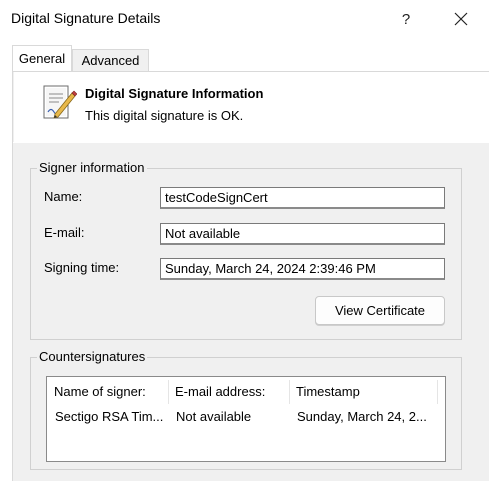 The width and height of the screenshot is (489, 481). What do you see at coordinates (302, 269) in the screenshot?
I see `signing-time-field` at bounding box center [302, 269].